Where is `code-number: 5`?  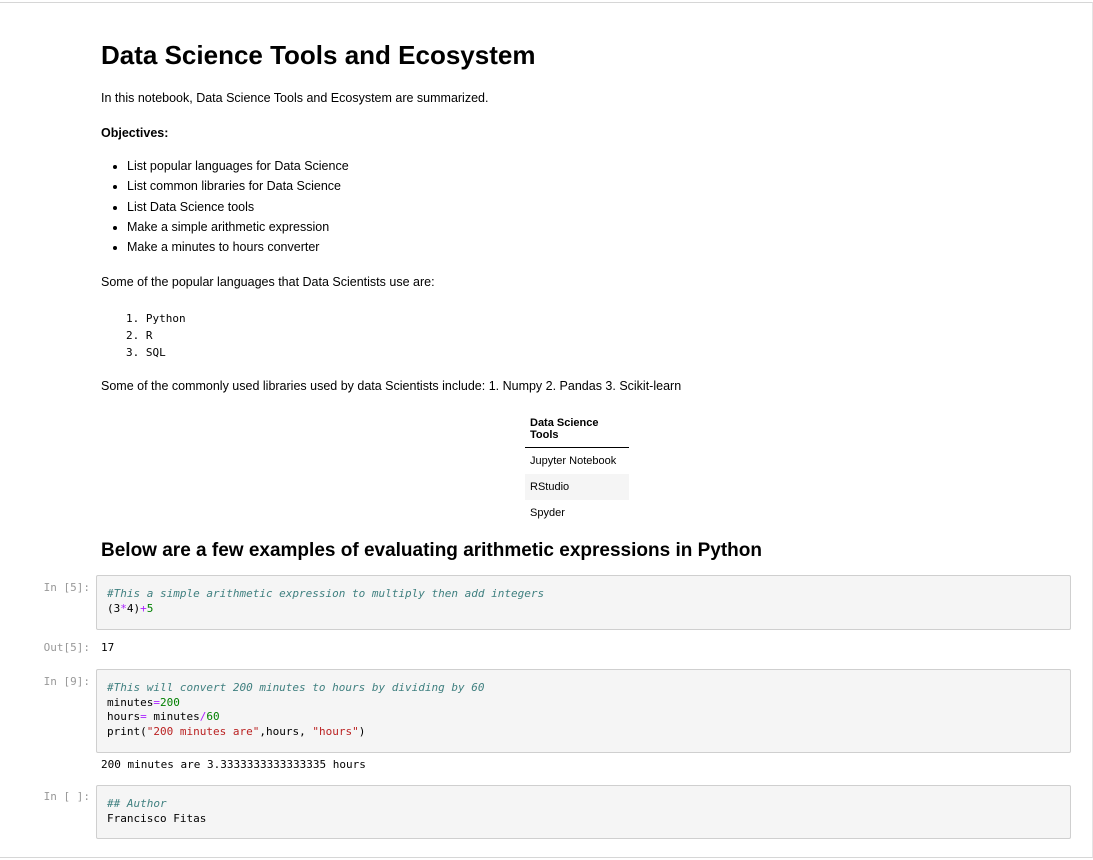
code-number: 5 is located at coordinates (150, 608).